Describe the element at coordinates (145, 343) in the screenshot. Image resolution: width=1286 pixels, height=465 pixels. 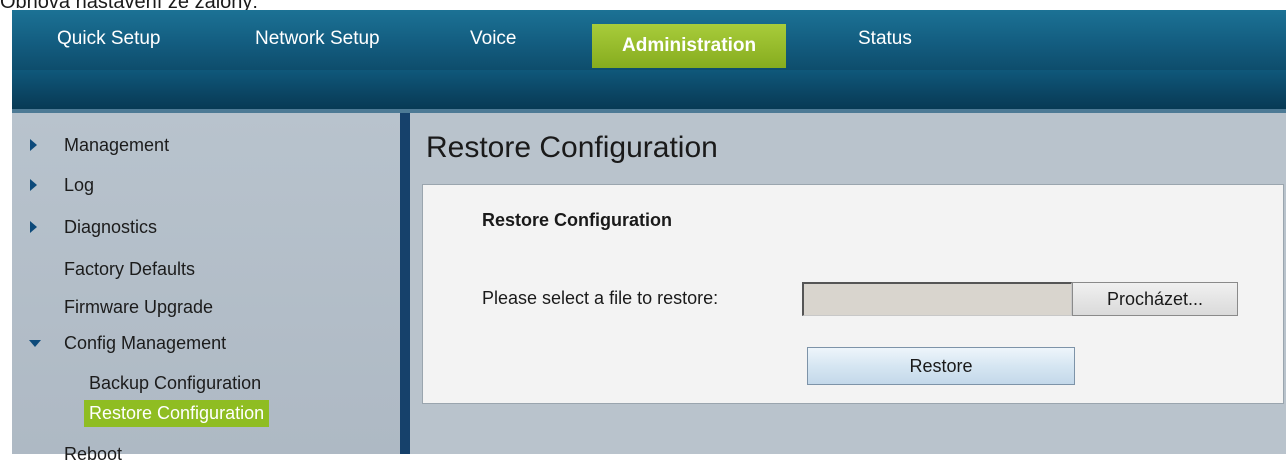
I see `sidebar-item-config-management: Config Management` at that location.